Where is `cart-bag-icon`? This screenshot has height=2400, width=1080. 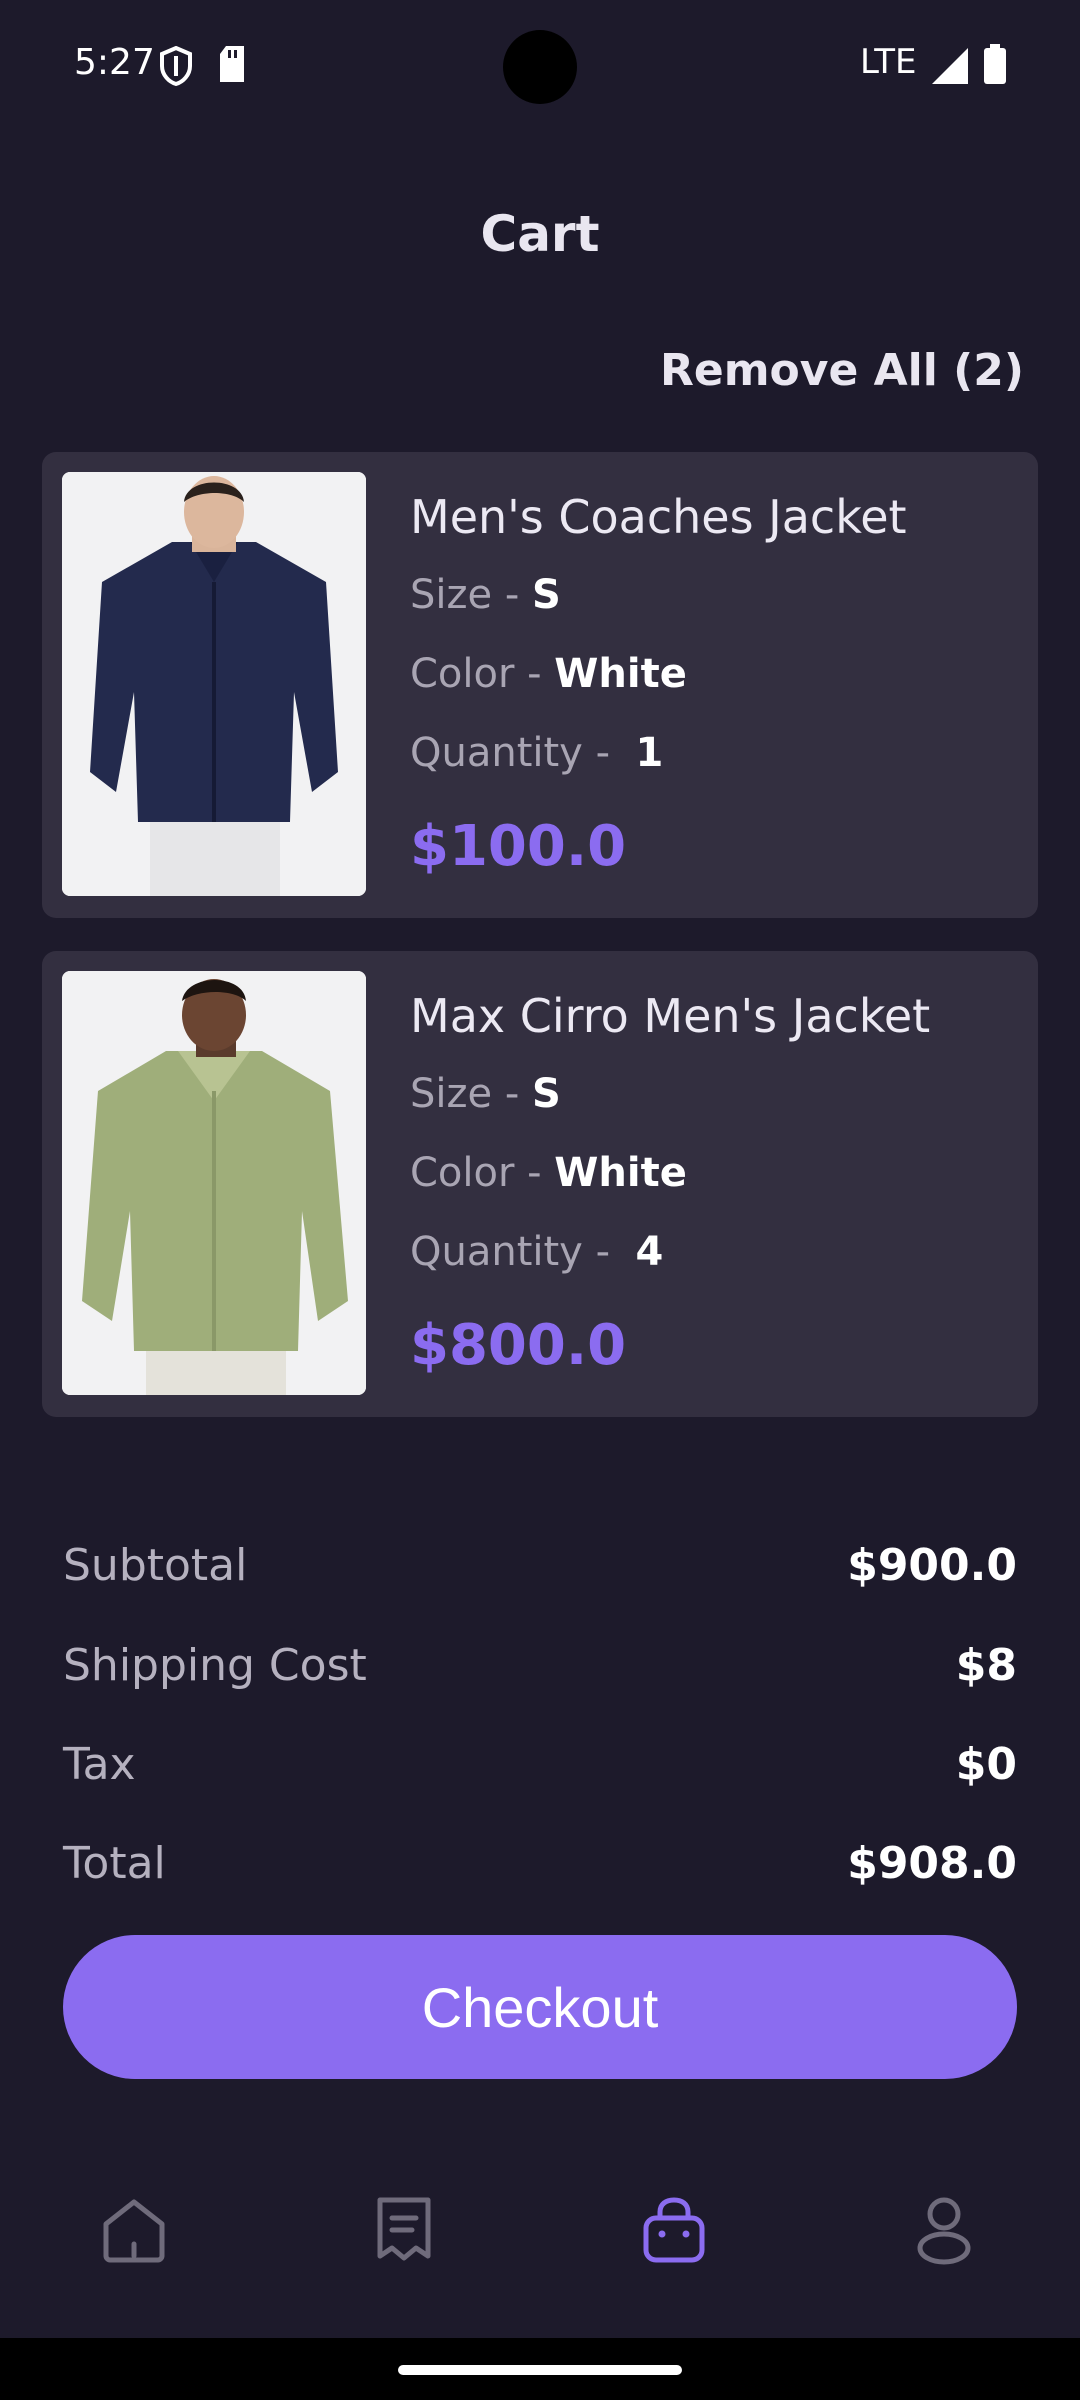
cart-bag-icon is located at coordinates (674, 2230).